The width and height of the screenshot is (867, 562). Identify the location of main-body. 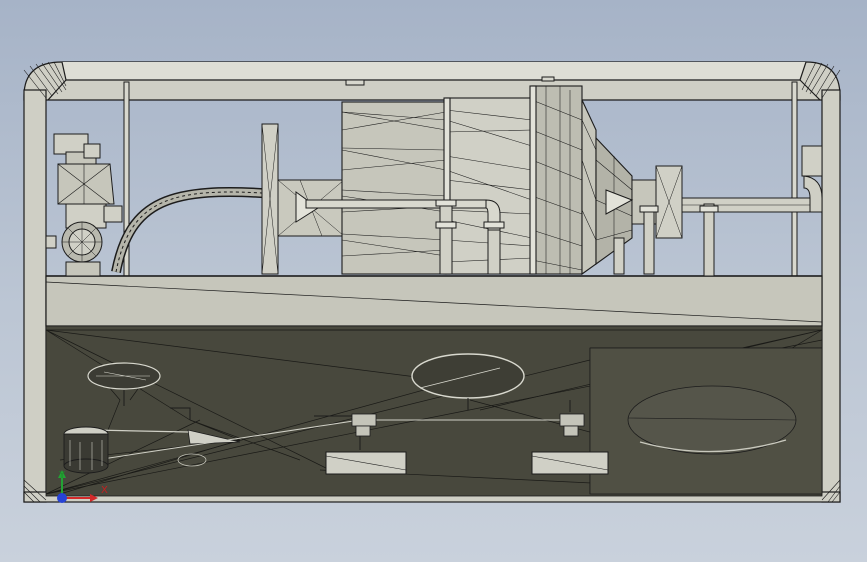
(487, 180).